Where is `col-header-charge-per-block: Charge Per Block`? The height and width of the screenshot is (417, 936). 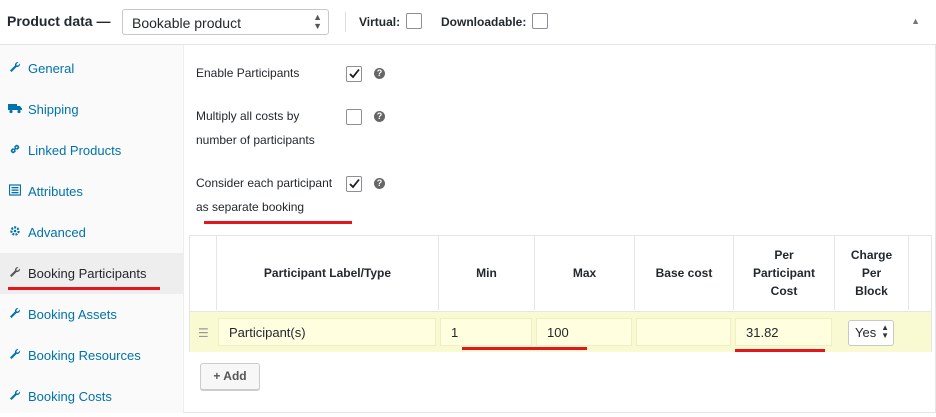 col-header-charge-per-block: Charge Per Block is located at coordinates (871, 273).